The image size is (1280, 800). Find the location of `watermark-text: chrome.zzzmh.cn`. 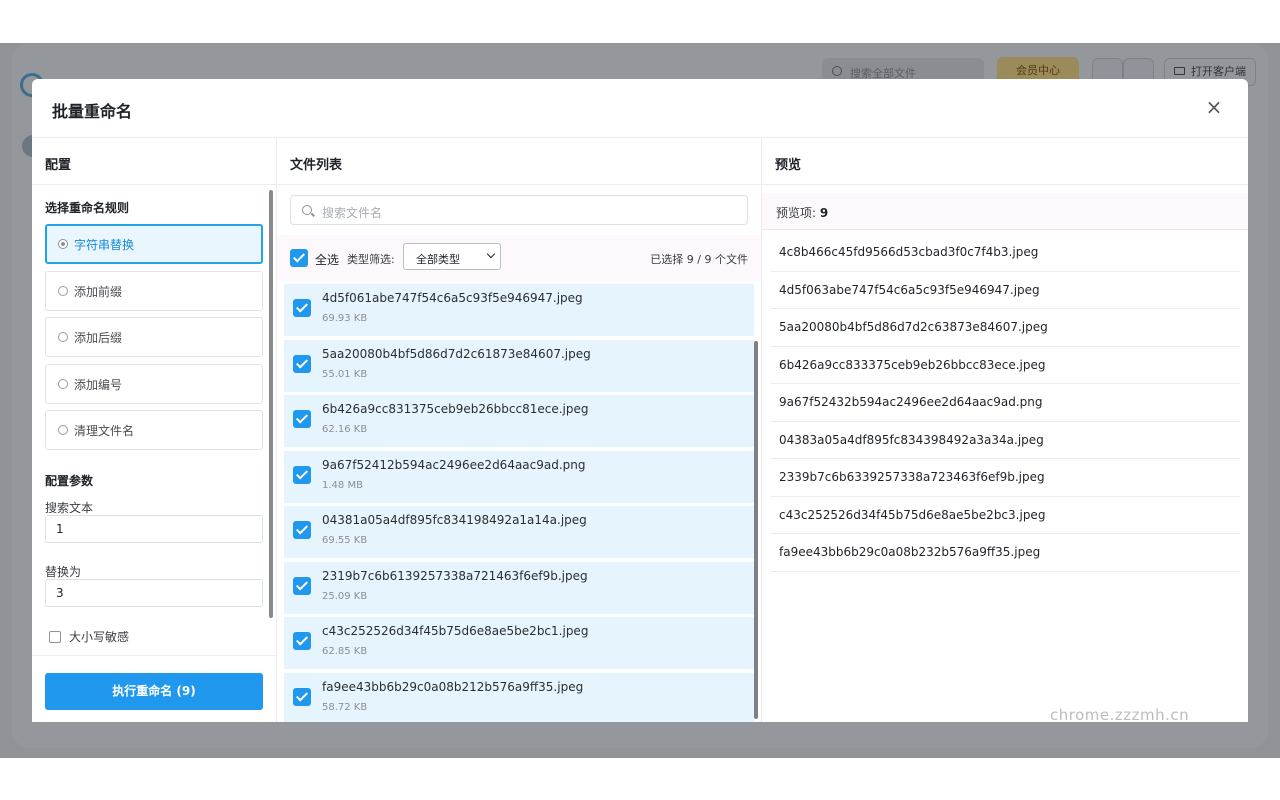

watermark-text: chrome.zzzmh.cn is located at coordinates (1120, 715).